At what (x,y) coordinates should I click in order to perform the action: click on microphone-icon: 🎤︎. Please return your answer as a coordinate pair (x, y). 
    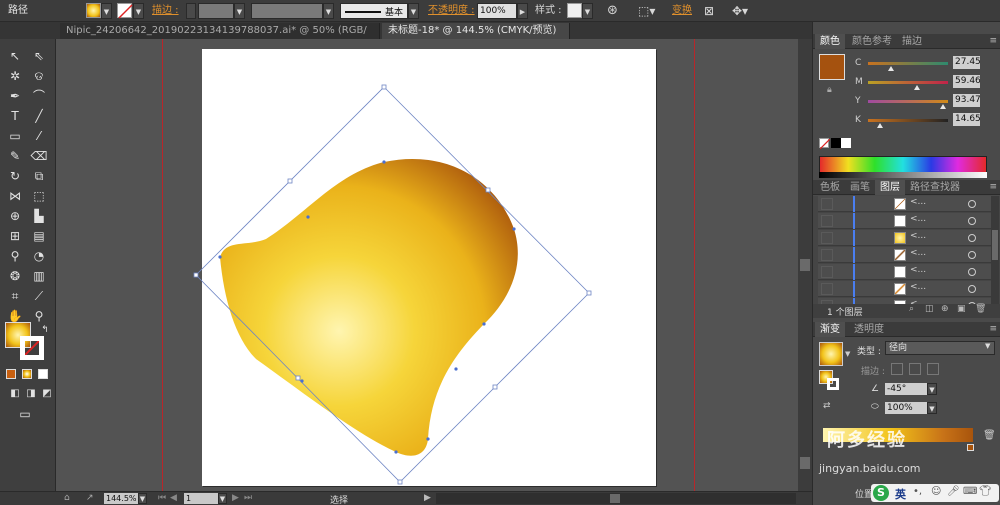
    Looking at the image, I should click on (953, 491).